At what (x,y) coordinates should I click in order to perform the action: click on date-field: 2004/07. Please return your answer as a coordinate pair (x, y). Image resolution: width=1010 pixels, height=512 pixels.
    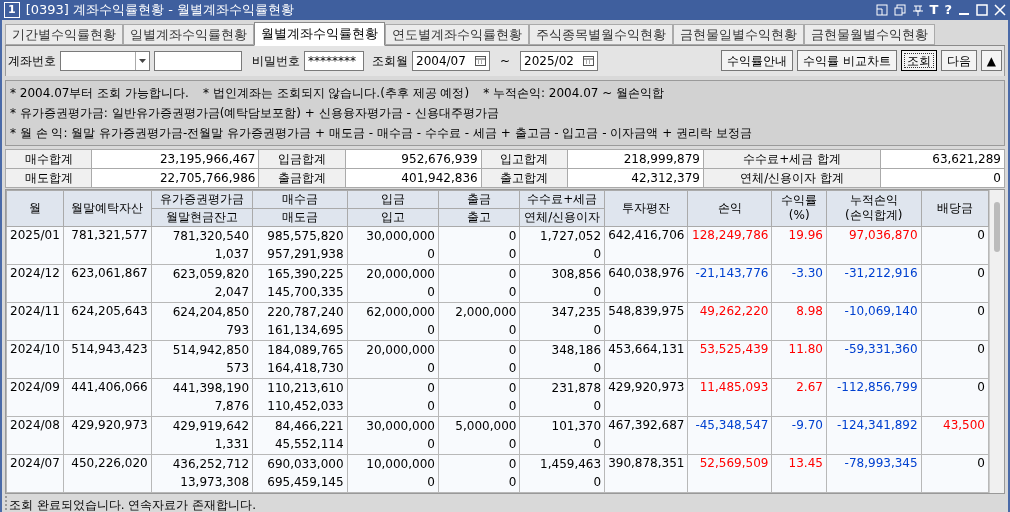
    Looking at the image, I should click on (451, 60).